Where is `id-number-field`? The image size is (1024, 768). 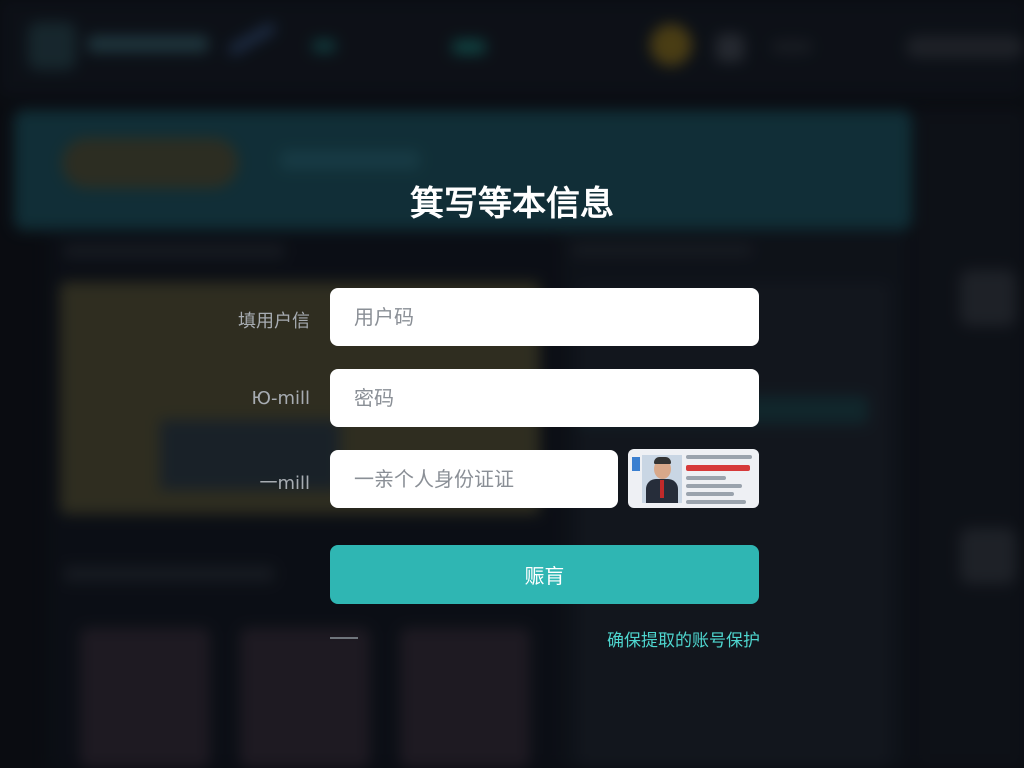 id-number-field is located at coordinates (474, 479).